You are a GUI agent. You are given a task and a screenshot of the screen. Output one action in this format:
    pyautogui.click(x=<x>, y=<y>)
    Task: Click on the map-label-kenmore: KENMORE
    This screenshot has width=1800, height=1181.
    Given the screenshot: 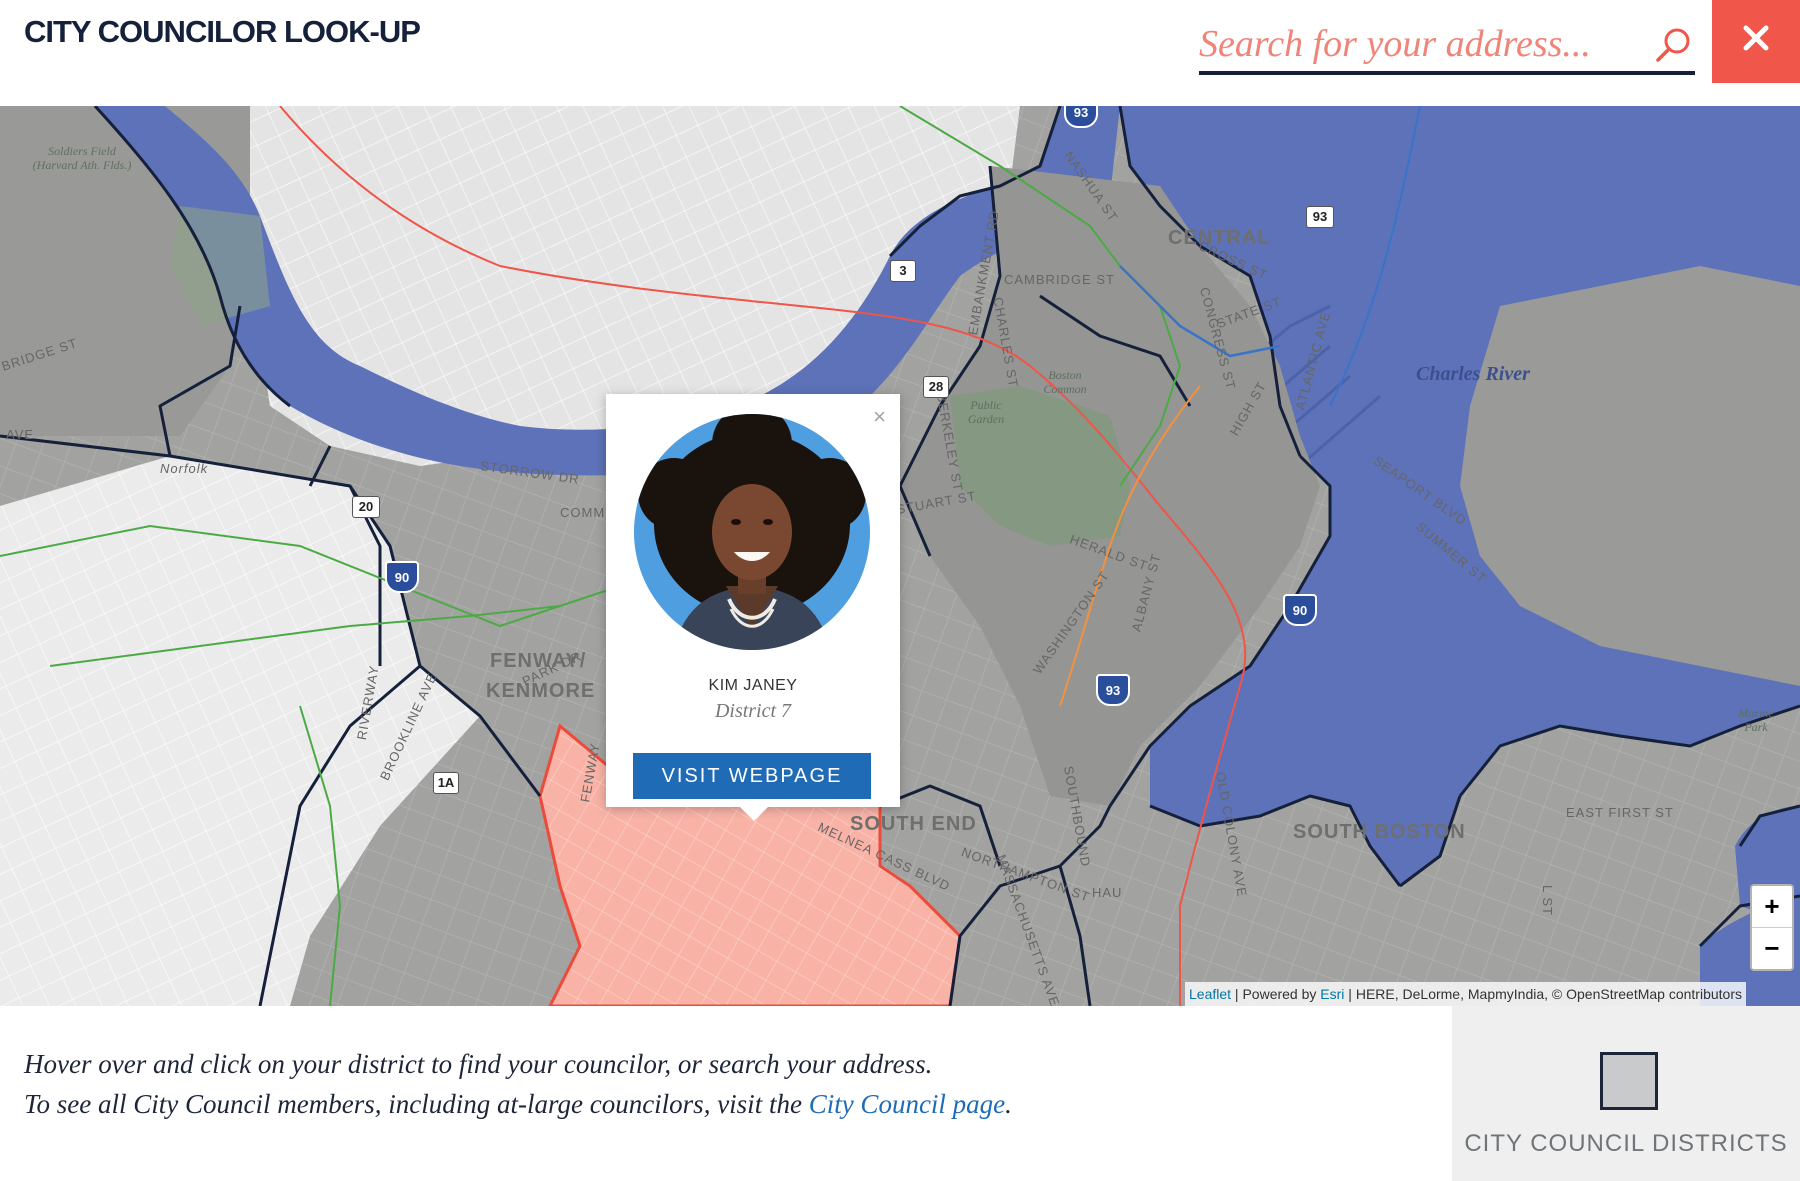 What is the action you would take?
    pyautogui.click(x=541, y=691)
    